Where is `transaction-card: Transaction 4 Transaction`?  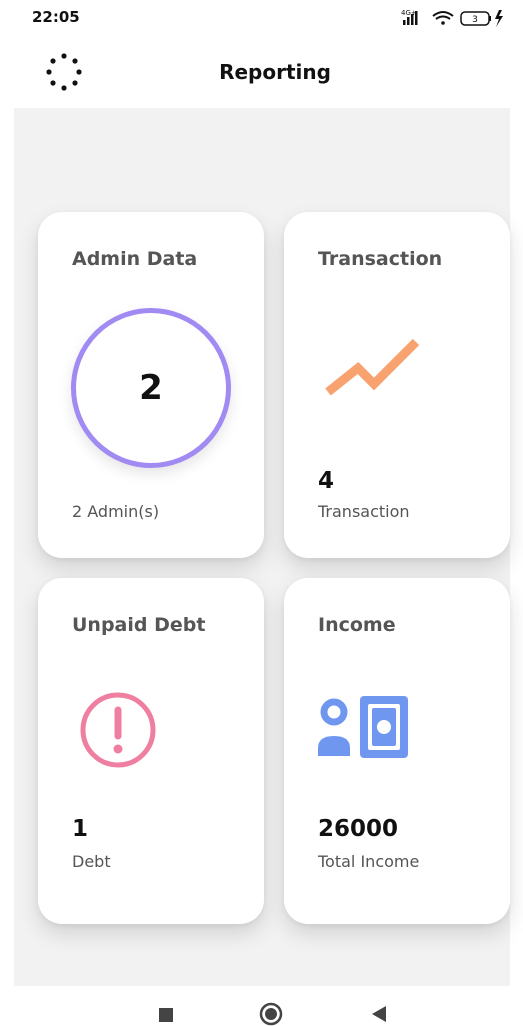
transaction-card: Transaction 4 Transaction is located at coordinates (397, 385).